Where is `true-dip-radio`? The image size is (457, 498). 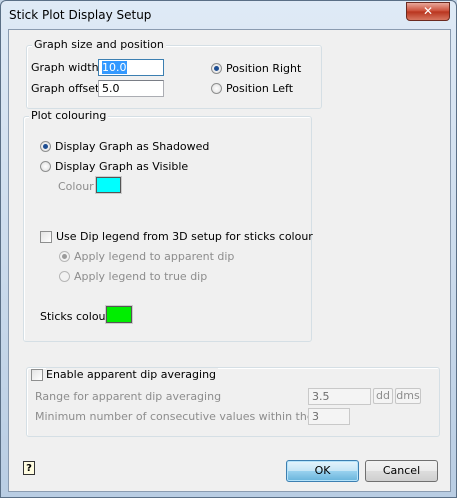
true-dip-radio is located at coordinates (64, 276).